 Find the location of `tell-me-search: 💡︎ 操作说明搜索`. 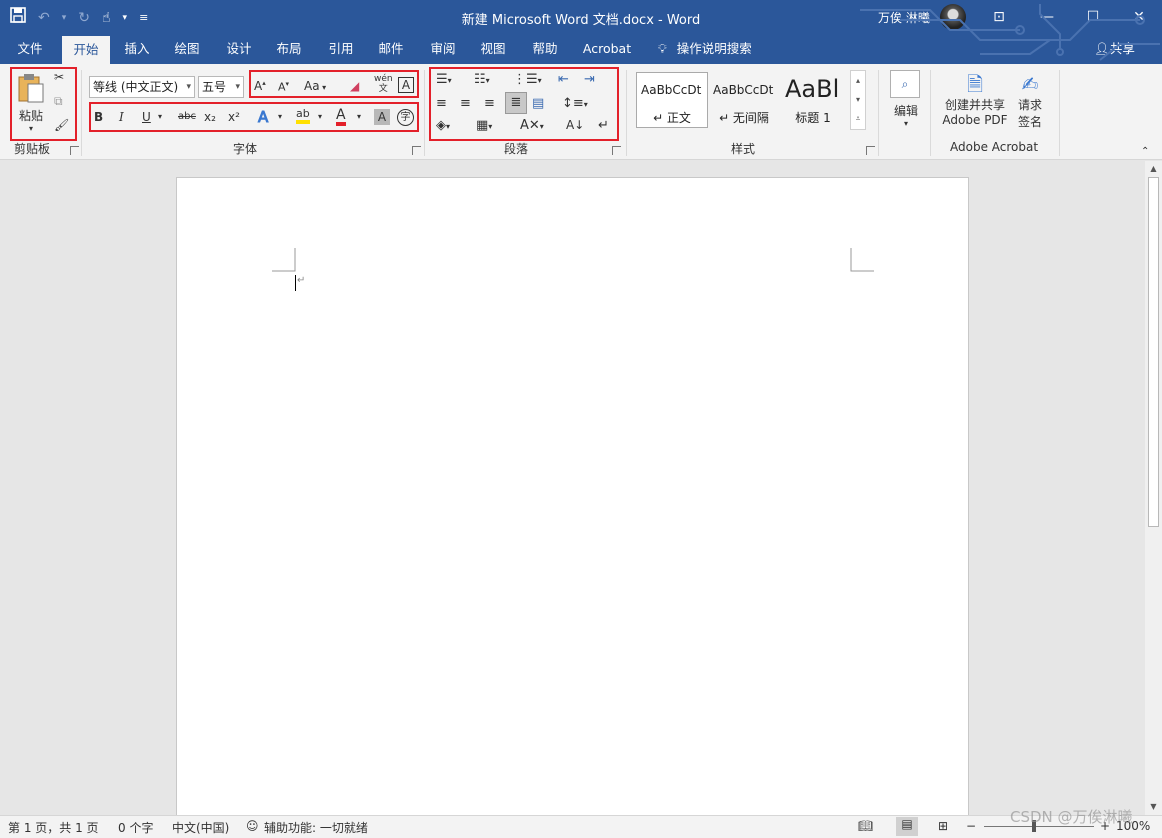

tell-me-search: 💡︎ 操作说明搜索 is located at coordinates (705, 49).